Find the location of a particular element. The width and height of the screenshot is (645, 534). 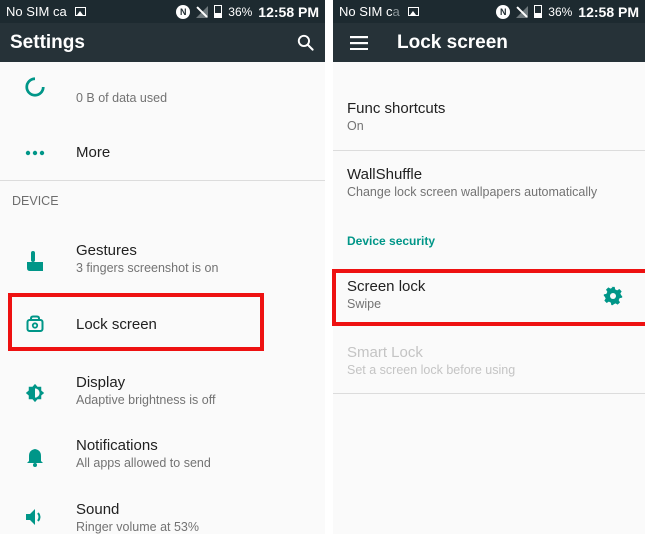

settings-item-subtitle: Adaptive brightness is off is located at coordinates (146, 400).